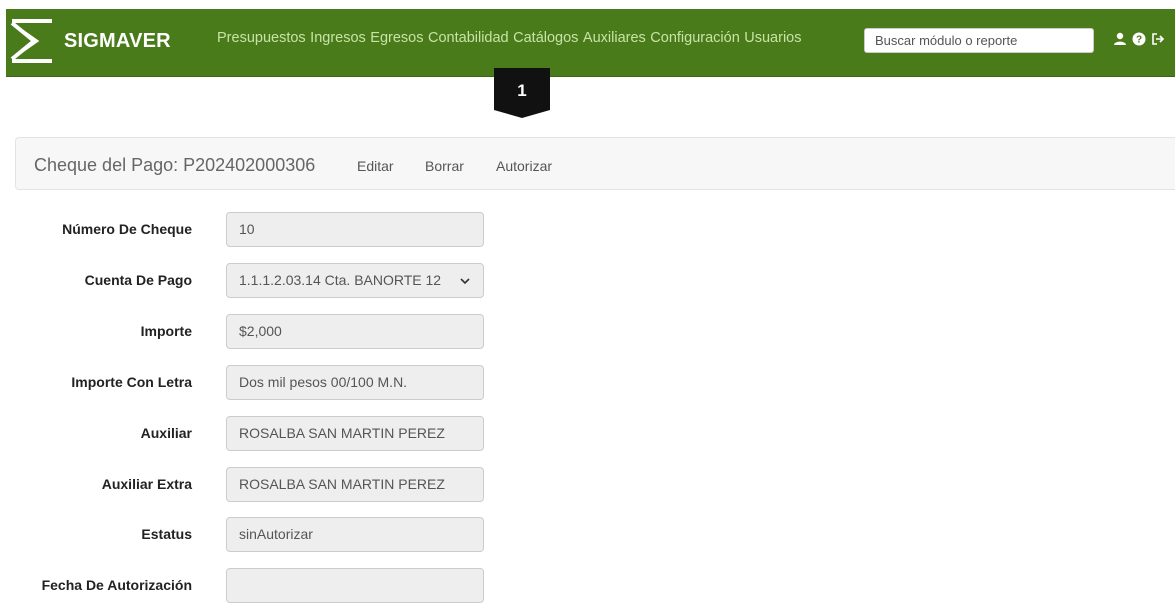  Describe the element at coordinates (117, 40) in the screenshot. I see `brand-name: SIGMAVER` at that location.